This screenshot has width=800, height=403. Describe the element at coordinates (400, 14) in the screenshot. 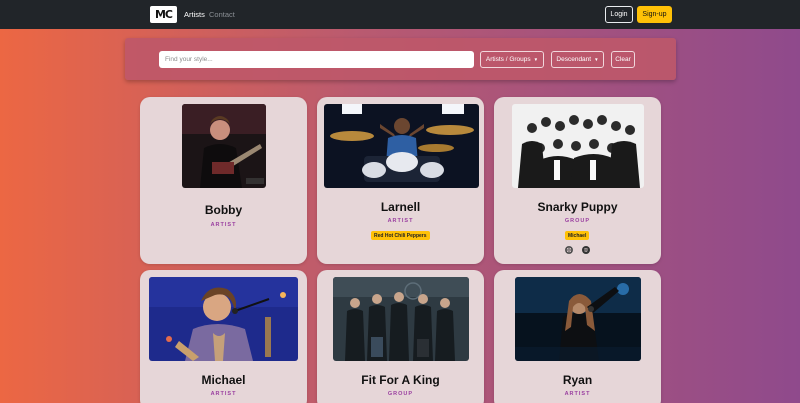

I see `navbar: MC Artists Contact Login Sign-up` at that location.